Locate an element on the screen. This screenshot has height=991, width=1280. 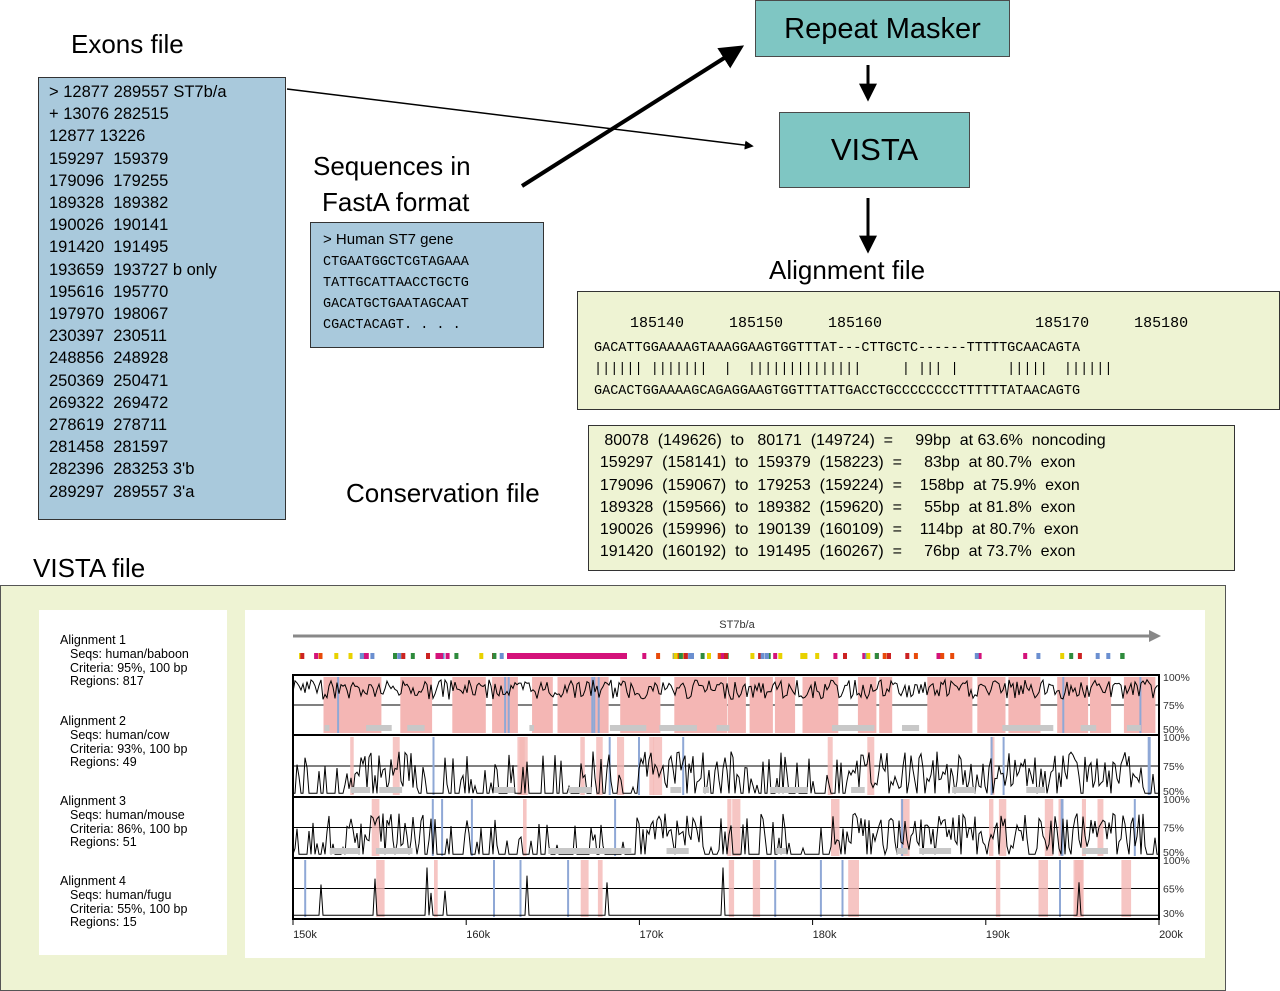
arrow-exons-to-vista is located at coordinates (520, 119).